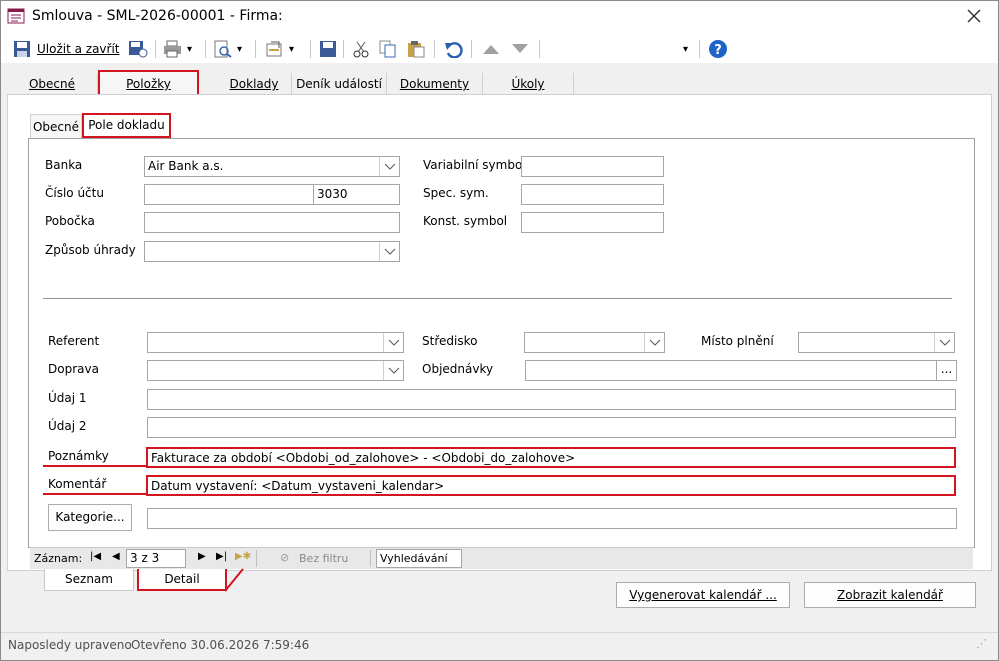  What do you see at coordinates (551, 399) in the screenshot?
I see `udaj1-input` at bounding box center [551, 399].